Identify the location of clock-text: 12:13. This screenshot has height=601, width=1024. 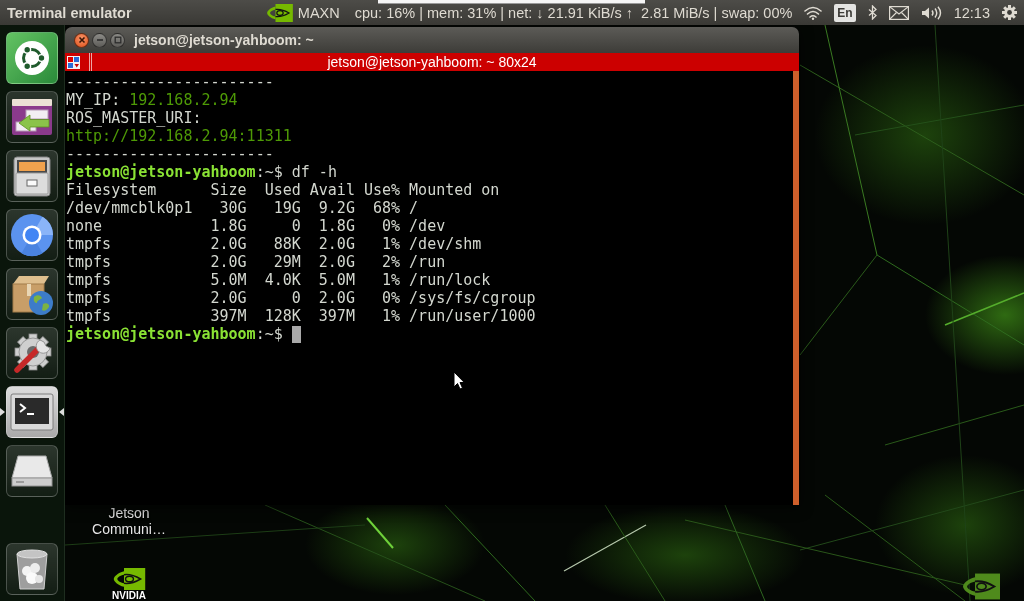
(971, 12).